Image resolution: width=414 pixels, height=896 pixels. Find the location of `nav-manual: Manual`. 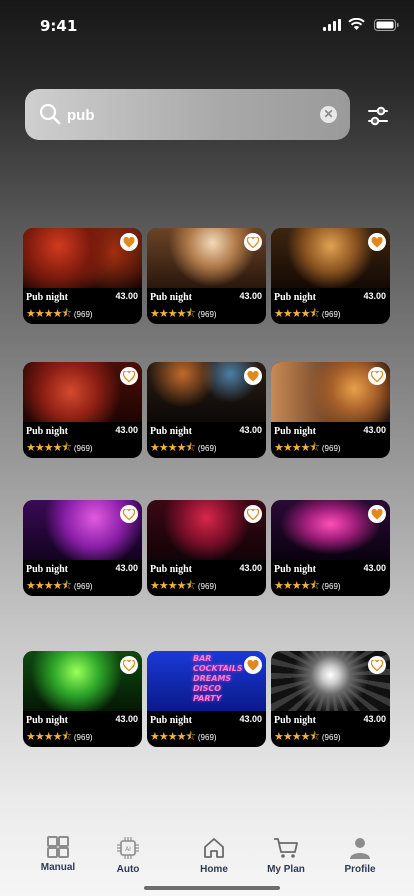

nav-manual: Manual is located at coordinates (58, 854).